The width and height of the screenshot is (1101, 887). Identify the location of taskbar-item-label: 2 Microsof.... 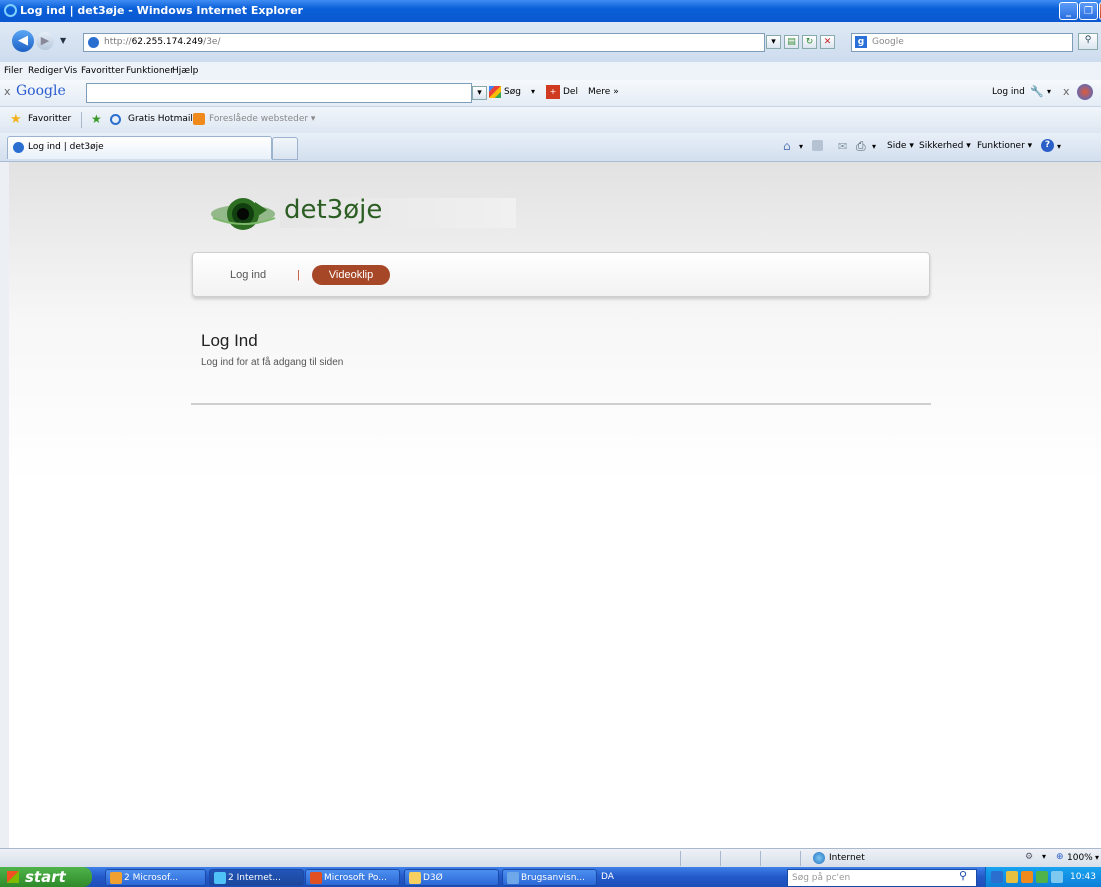
(151, 878).